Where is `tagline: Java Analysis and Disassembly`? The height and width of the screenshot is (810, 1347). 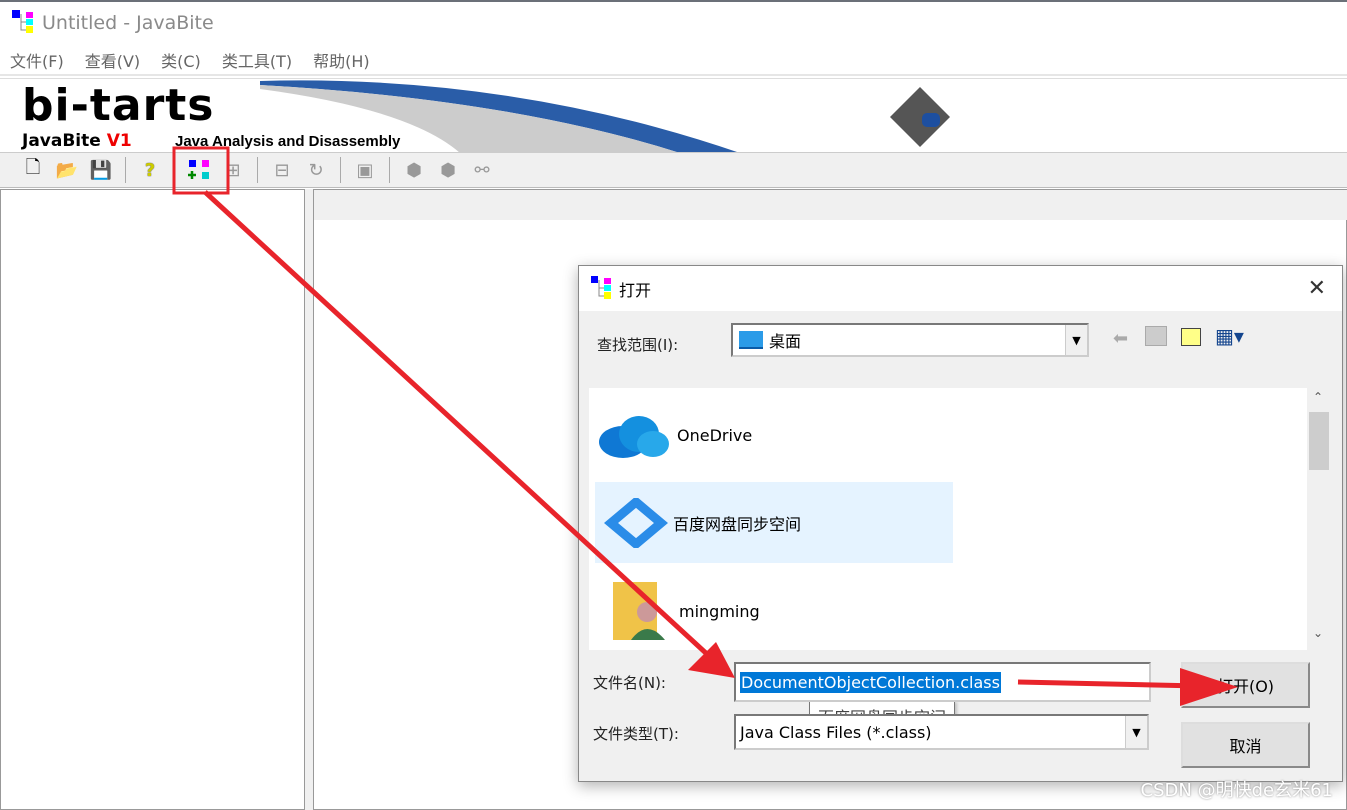
tagline: Java Analysis and Disassembly is located at coordinates (288, 141).